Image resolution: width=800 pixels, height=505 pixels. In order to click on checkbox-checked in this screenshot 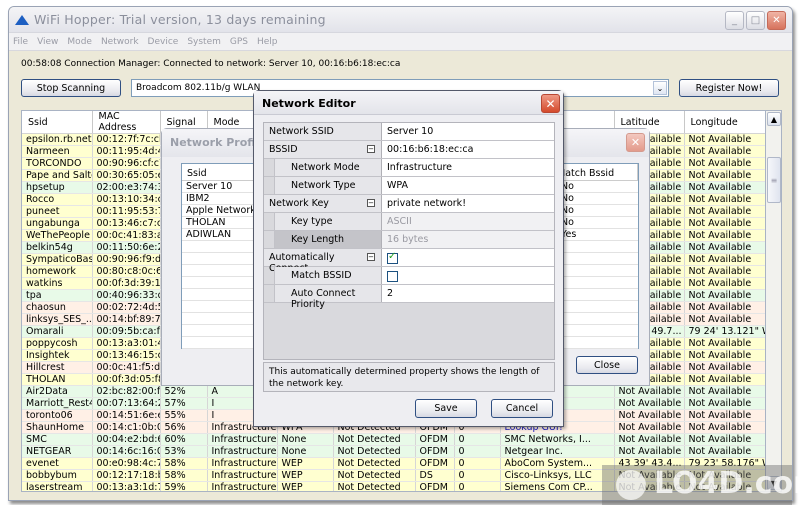, I will do `click(392, 257)`.